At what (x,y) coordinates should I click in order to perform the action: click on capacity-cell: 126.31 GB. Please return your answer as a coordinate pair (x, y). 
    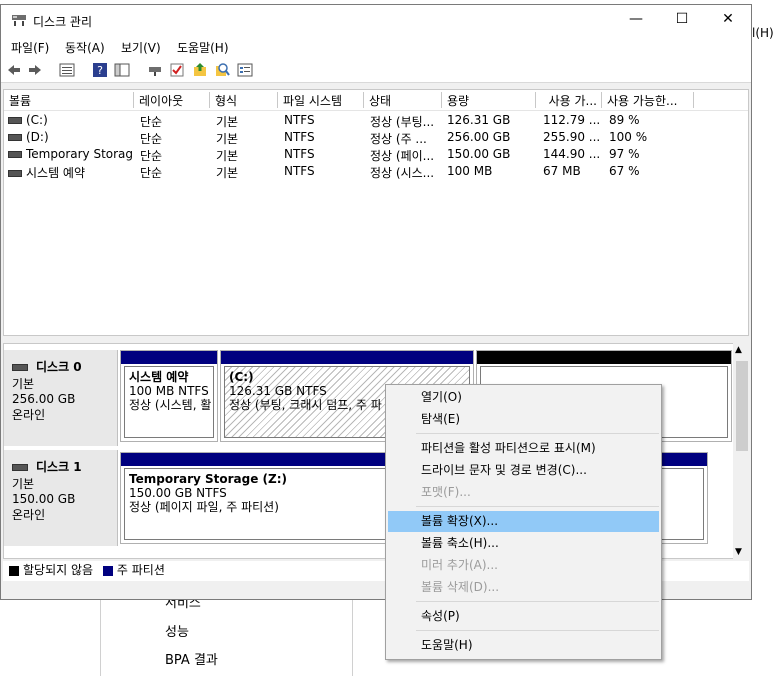
    Looking at the image, I should click on (479, 120).